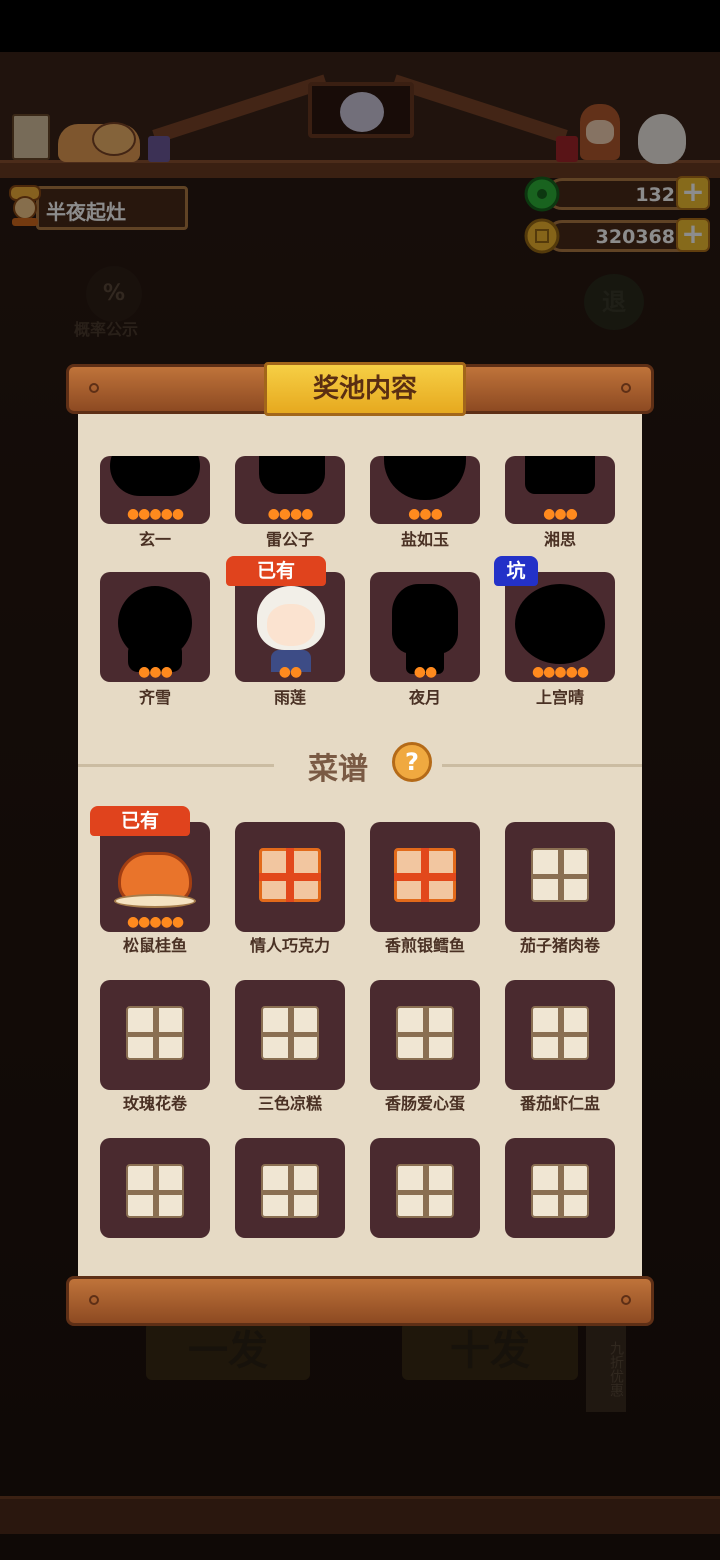  I want to click on character-name: 玄一, so click(154, 539).